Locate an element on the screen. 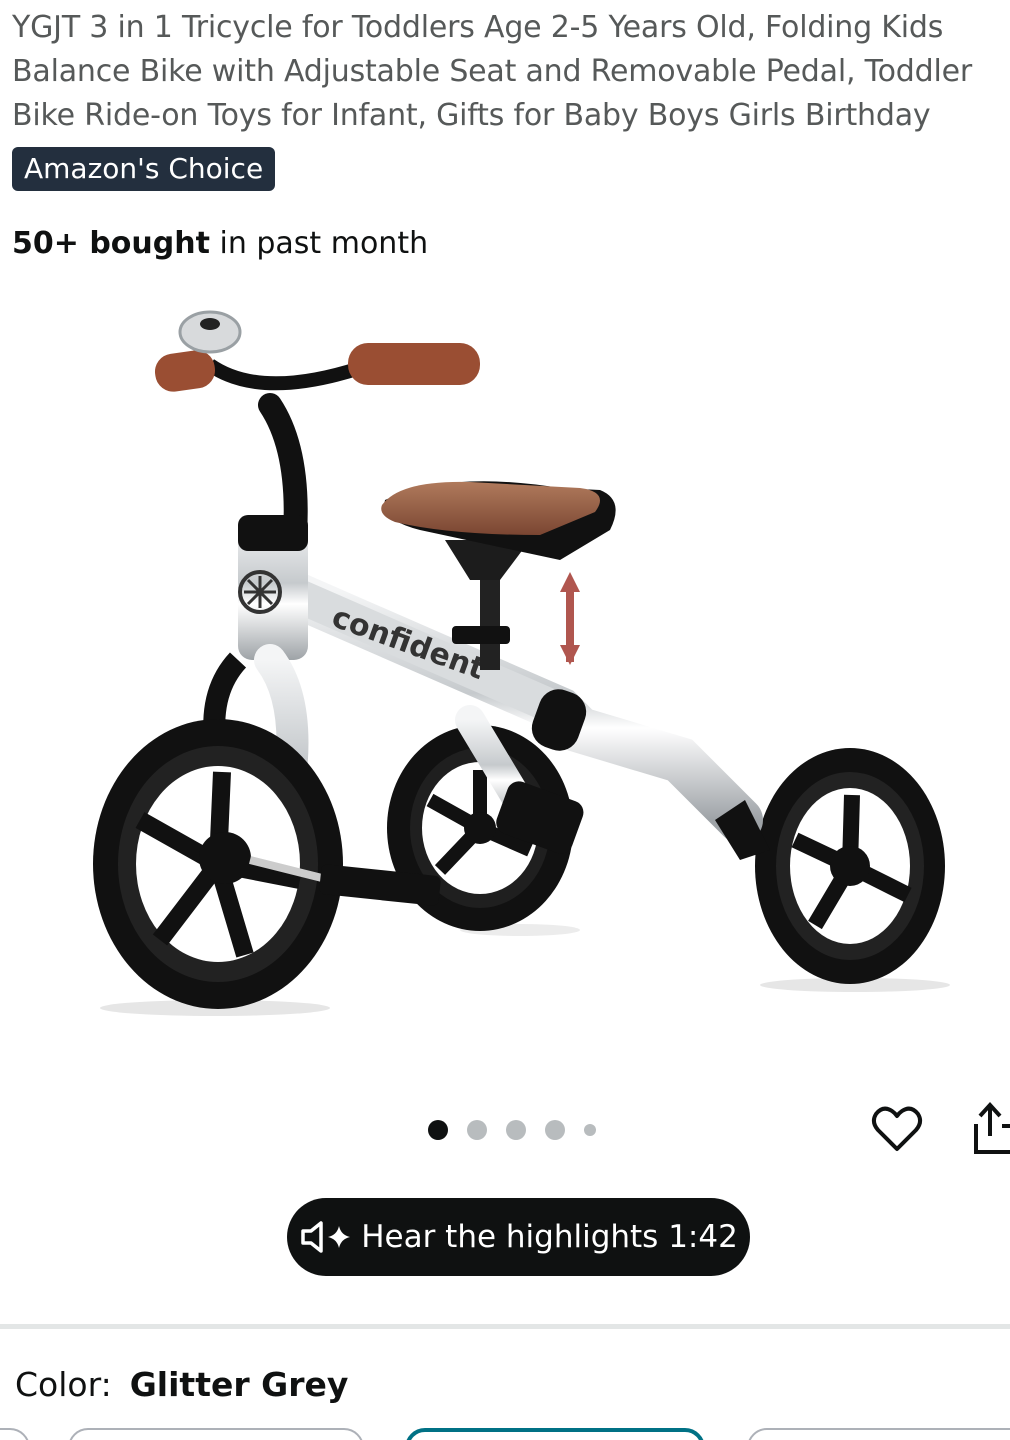 The width and height of the screenshot is (1010, 1440). color-label: Color: is located at coordinates (63, 1384).